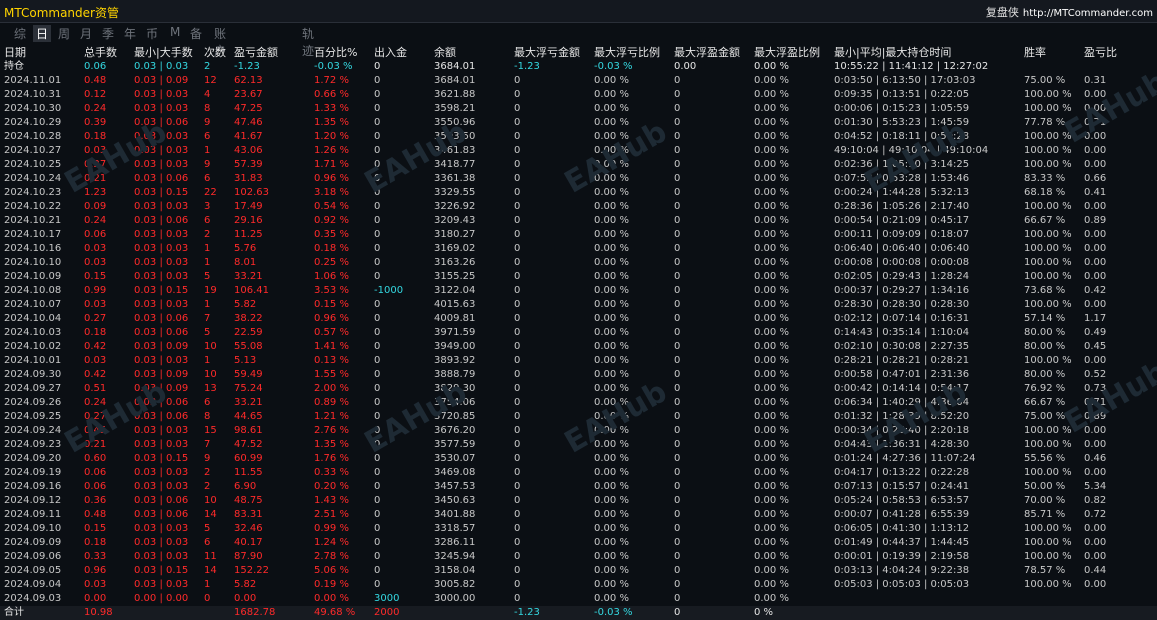 This screenshot has height=620, width=1157. I want to click on row-cell-12: 0:02:12 | 0:07:14 | 0:16:31, so click(902, 318).